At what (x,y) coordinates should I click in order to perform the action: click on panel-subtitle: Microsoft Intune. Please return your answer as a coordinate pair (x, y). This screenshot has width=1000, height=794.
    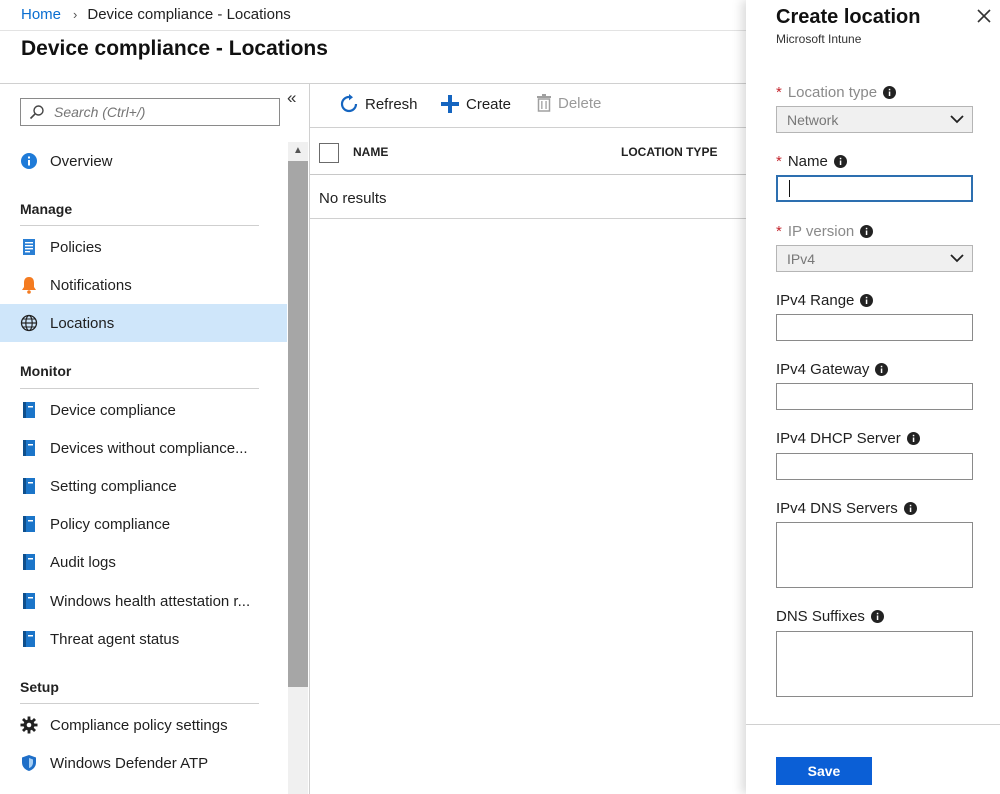
    Looking at the image, I should click on (819, 39).